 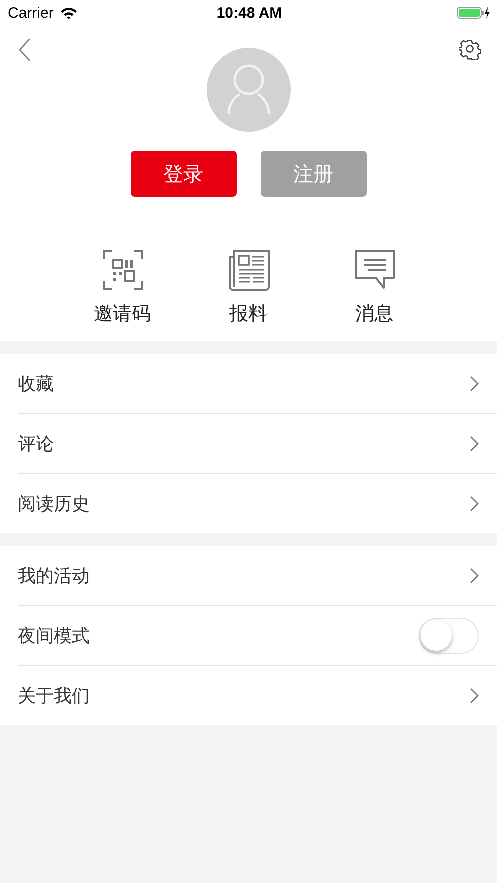 What do you see at coordinates (123, 270) in the screenshot?
I see `qr-code-icon` at bounding box center [123, 270].